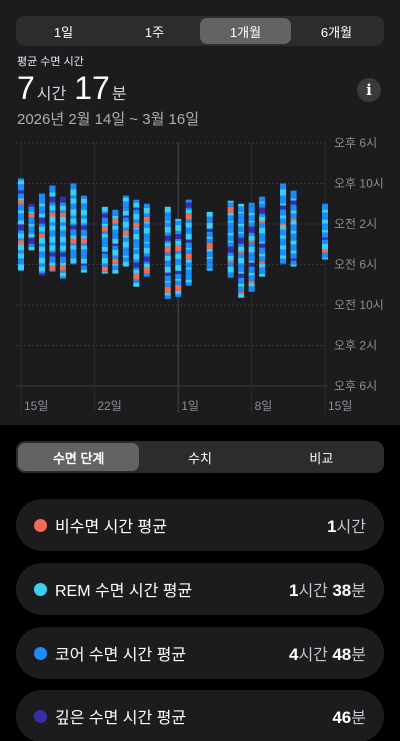 This screenshot has height=741, width=400. I want to click on view-segmented-control: 수면 단계 수치 비교, so click(200, 457).